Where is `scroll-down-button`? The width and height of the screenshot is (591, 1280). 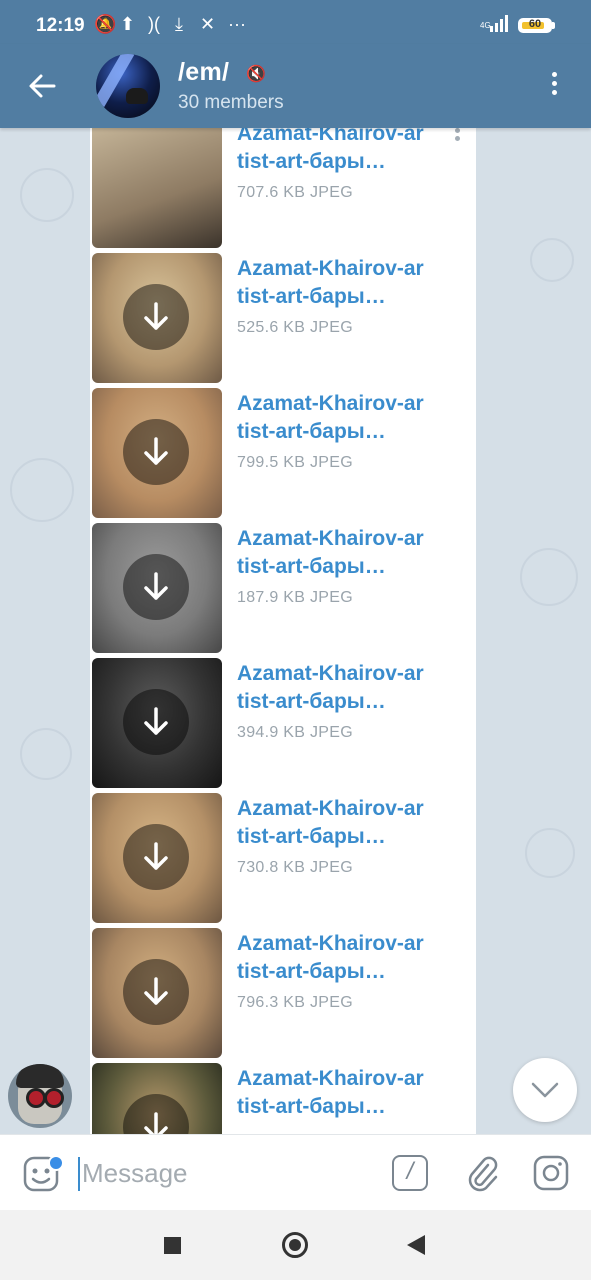
scroll-down-button is located at coordinates (545, 1090).